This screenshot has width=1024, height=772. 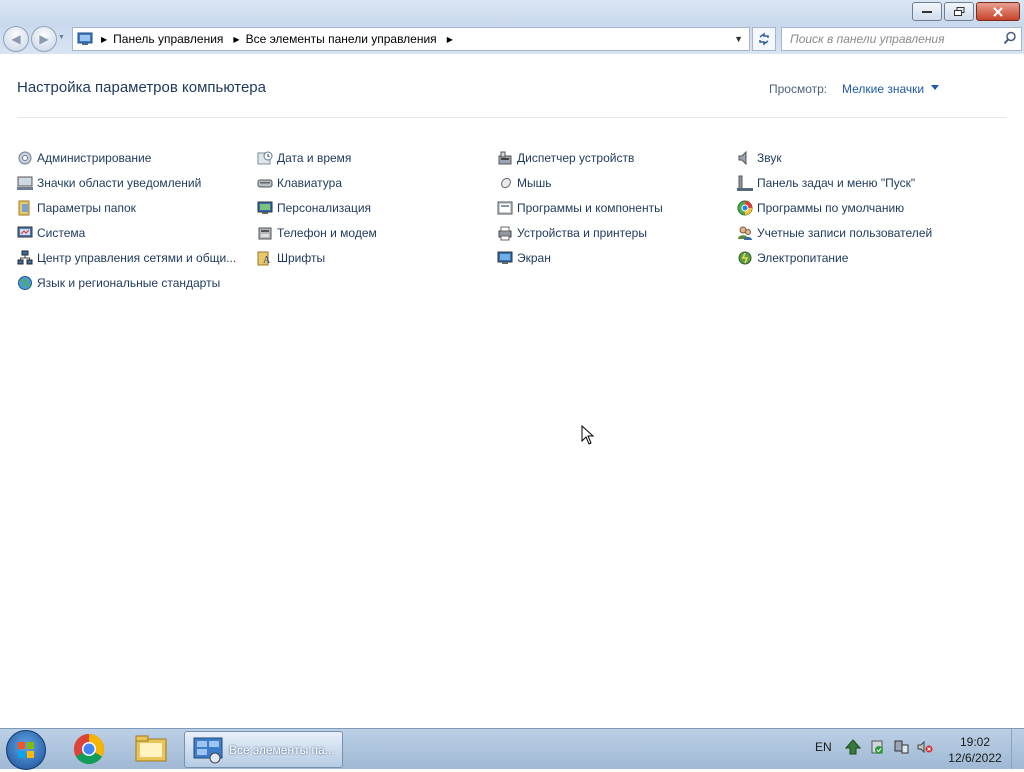 I want to click on item-label: Клавиатура, so click(x=309, y=182).